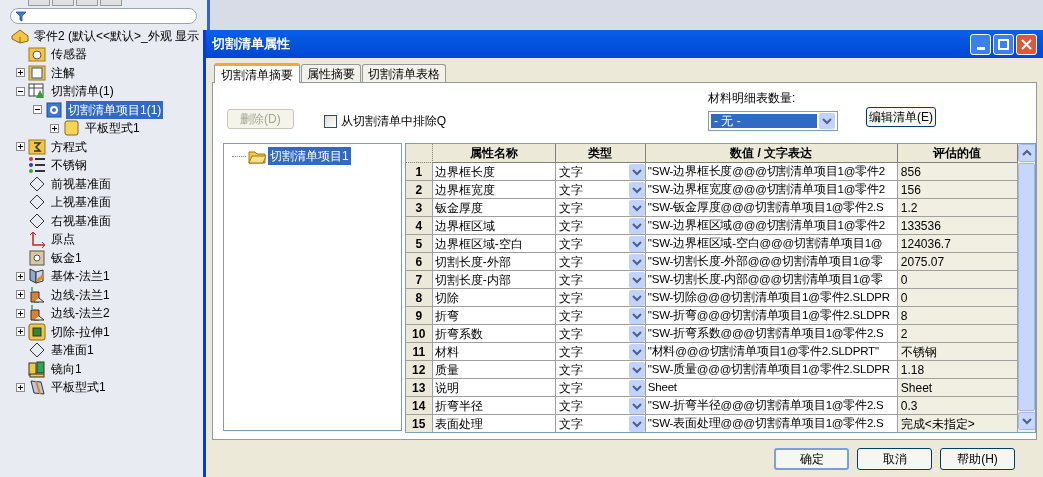 Image resolution: width=1043 pixels, height=477 pixels. I want to click on table-cell: 折弯半径, so click(494, 406).